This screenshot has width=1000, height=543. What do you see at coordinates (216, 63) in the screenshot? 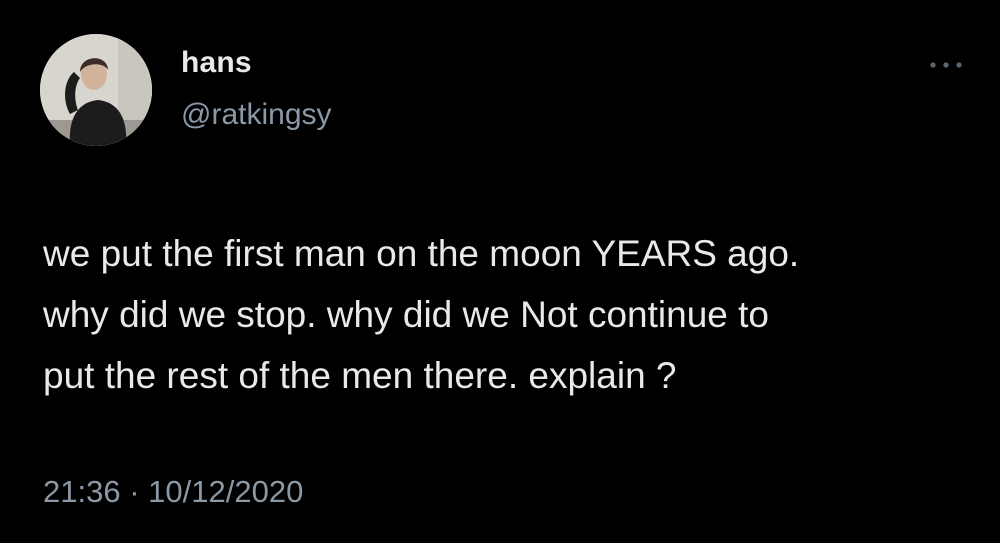
I see `display-name: hans` at bounding box center [216, 63].